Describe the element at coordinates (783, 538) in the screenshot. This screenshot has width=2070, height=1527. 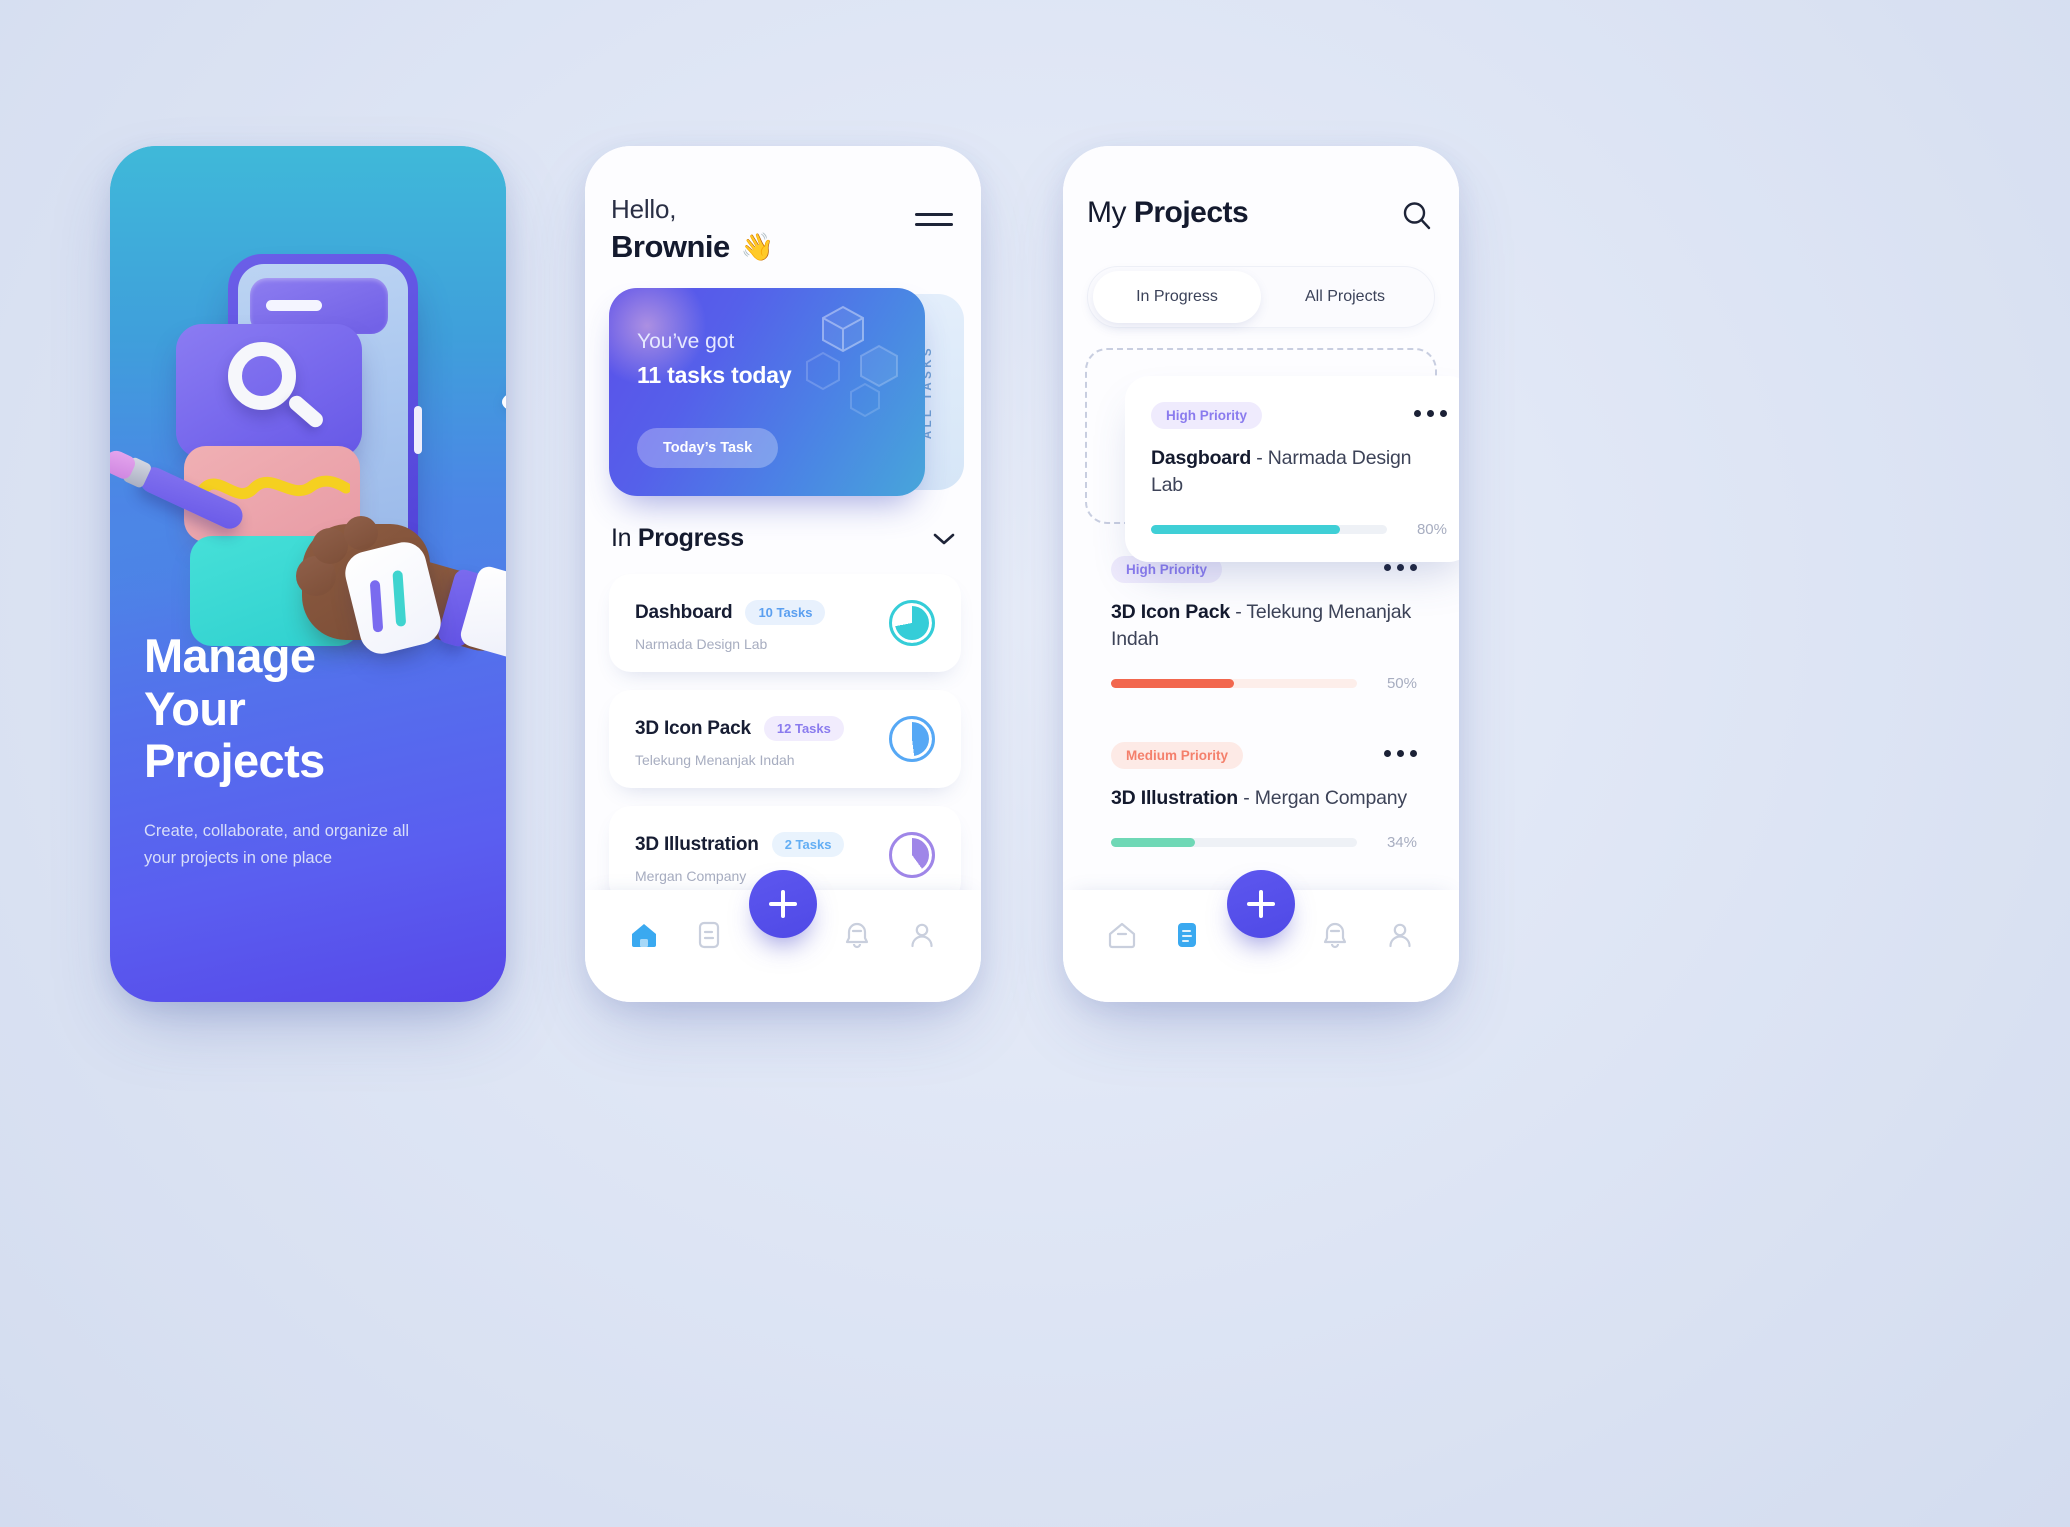
I see `in-progress-section-header: In Progress` at that location.